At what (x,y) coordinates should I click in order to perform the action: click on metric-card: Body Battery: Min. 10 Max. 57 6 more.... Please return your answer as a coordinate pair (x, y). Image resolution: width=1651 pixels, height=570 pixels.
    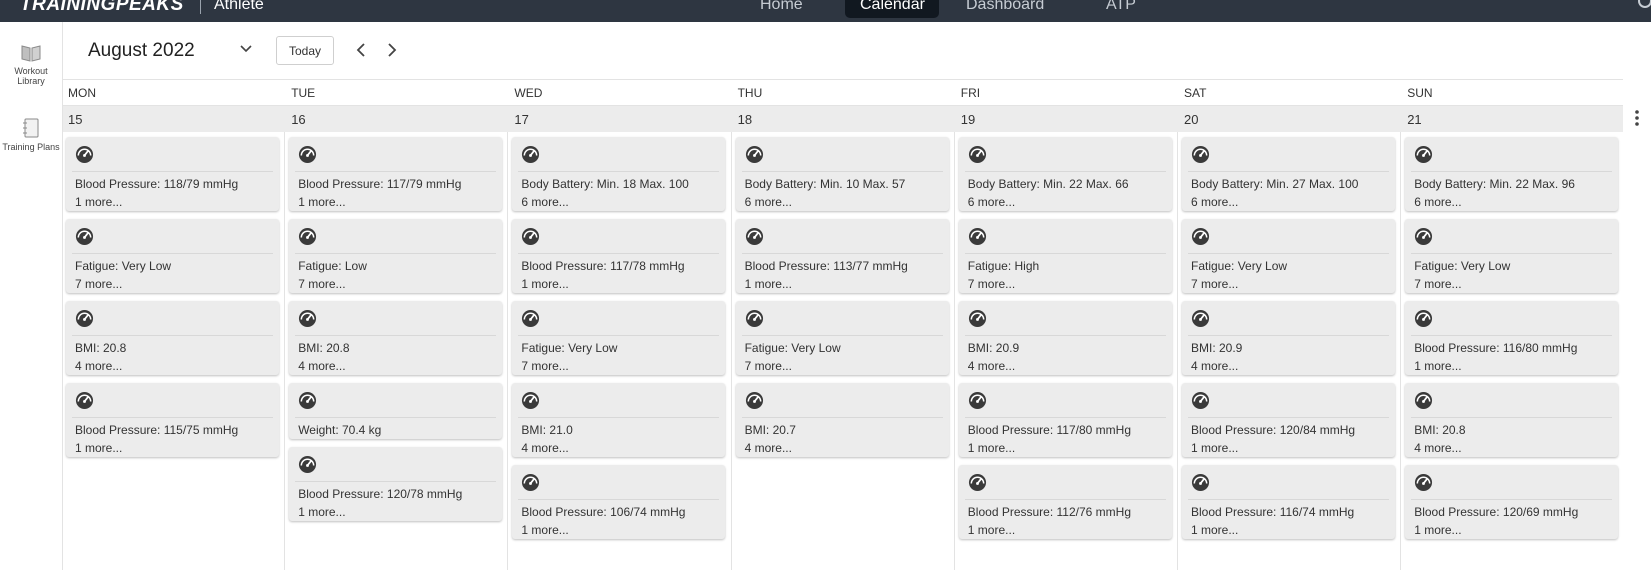
    Looking at the image, I should click on (842, 174).